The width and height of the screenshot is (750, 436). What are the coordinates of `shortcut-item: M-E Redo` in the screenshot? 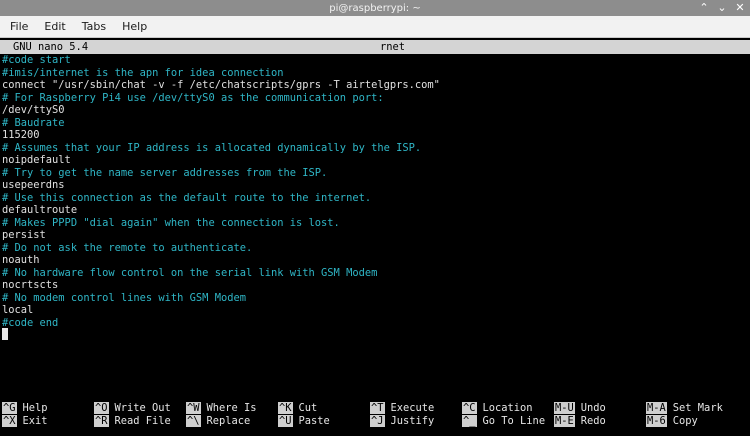 It's located at (580, 421).